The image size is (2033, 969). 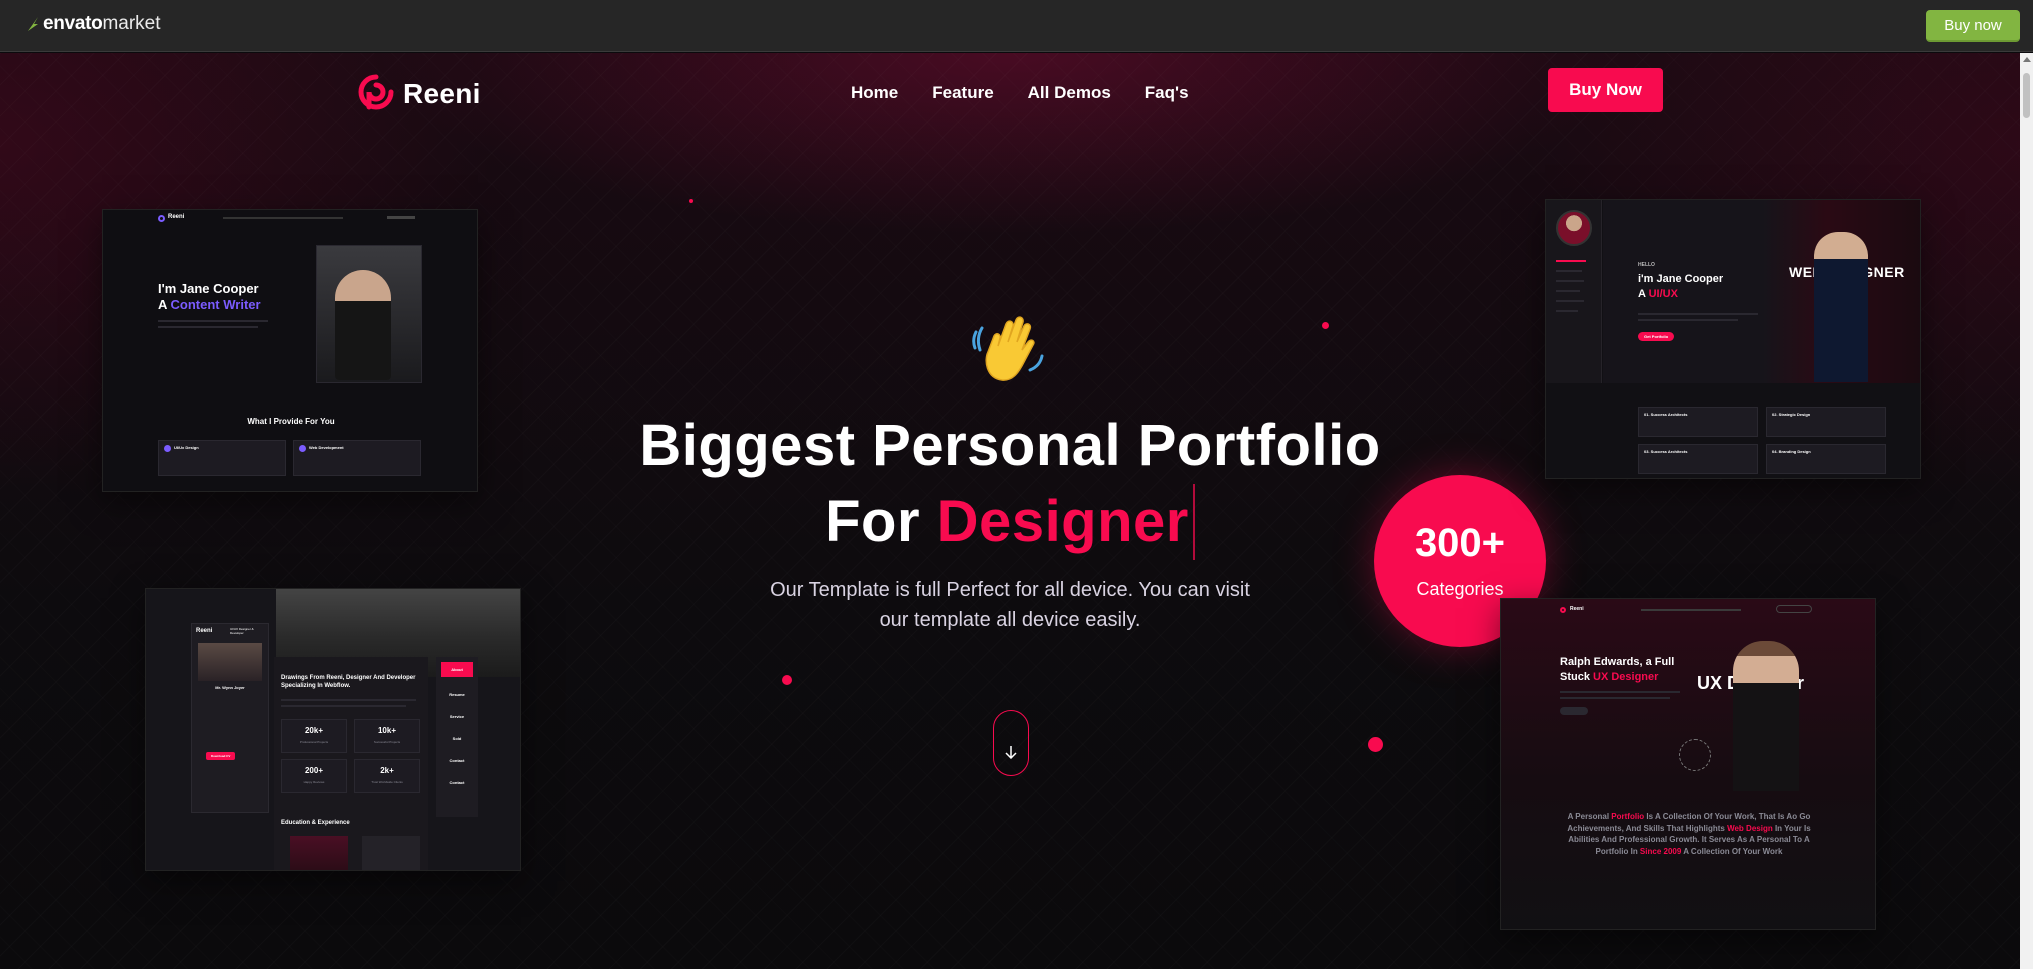 What do you see at coordinates (1589, 816) in the screenshot?
I see `card4-paragraph-1: A Personal` at bounding box center [1589, 816].